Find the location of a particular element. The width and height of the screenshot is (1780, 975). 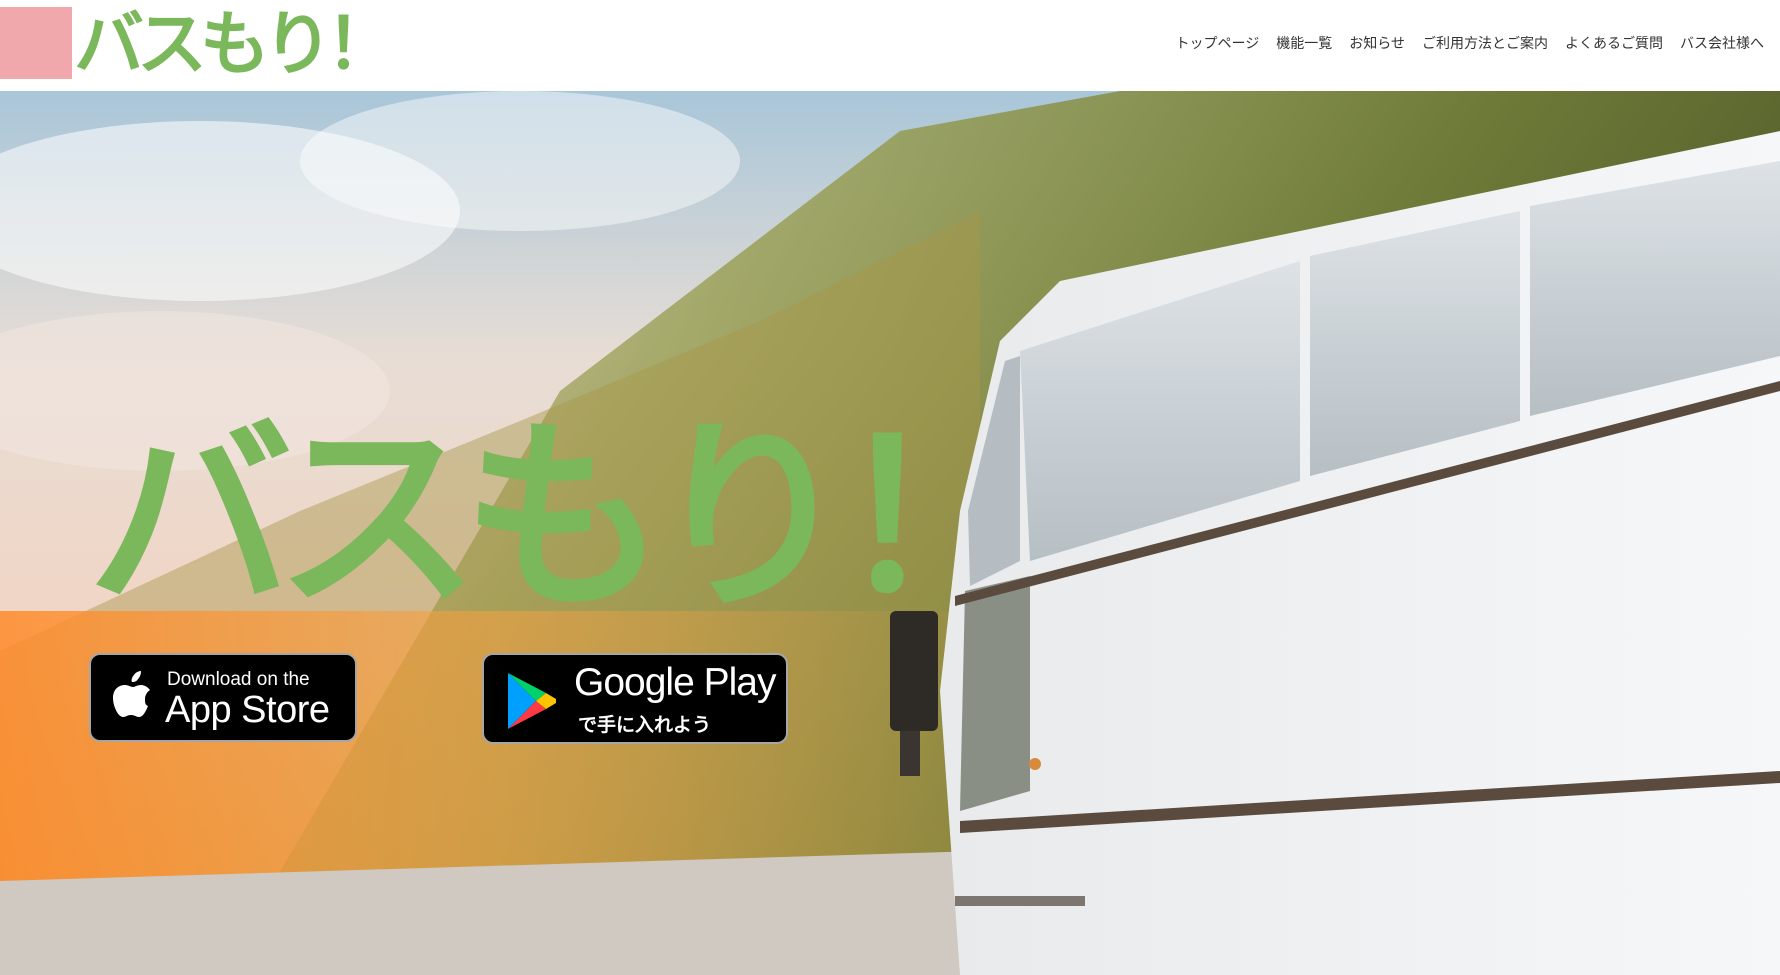

nav-item-top: トップページ is located at coordinates (1218, 43).